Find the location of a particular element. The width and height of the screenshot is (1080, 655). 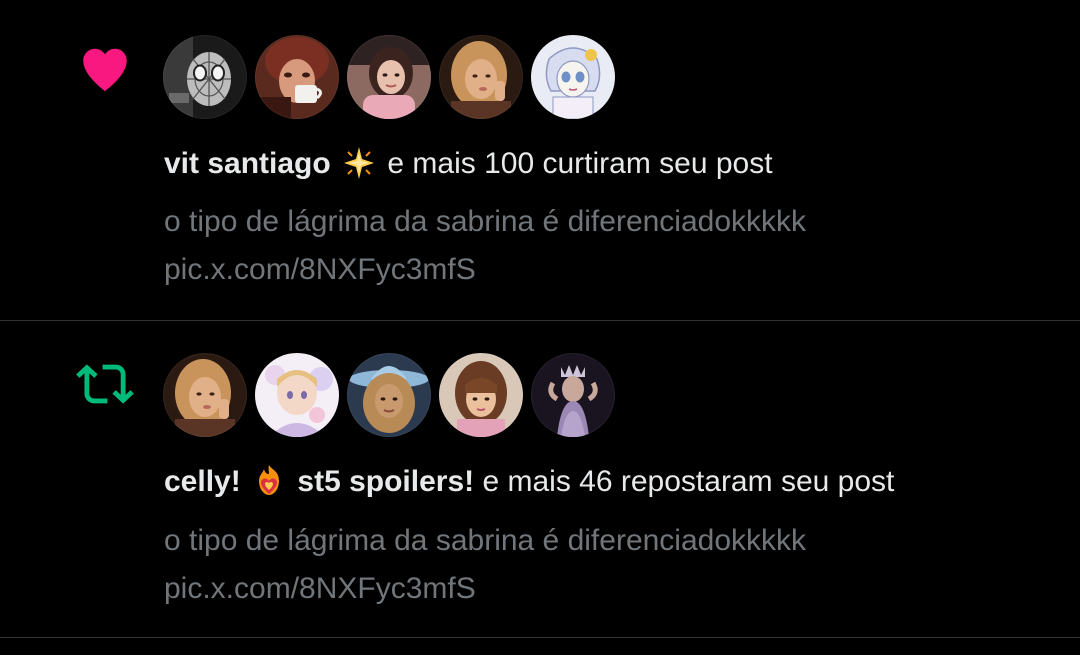

repost-icon is located at coordinates (105, 384).